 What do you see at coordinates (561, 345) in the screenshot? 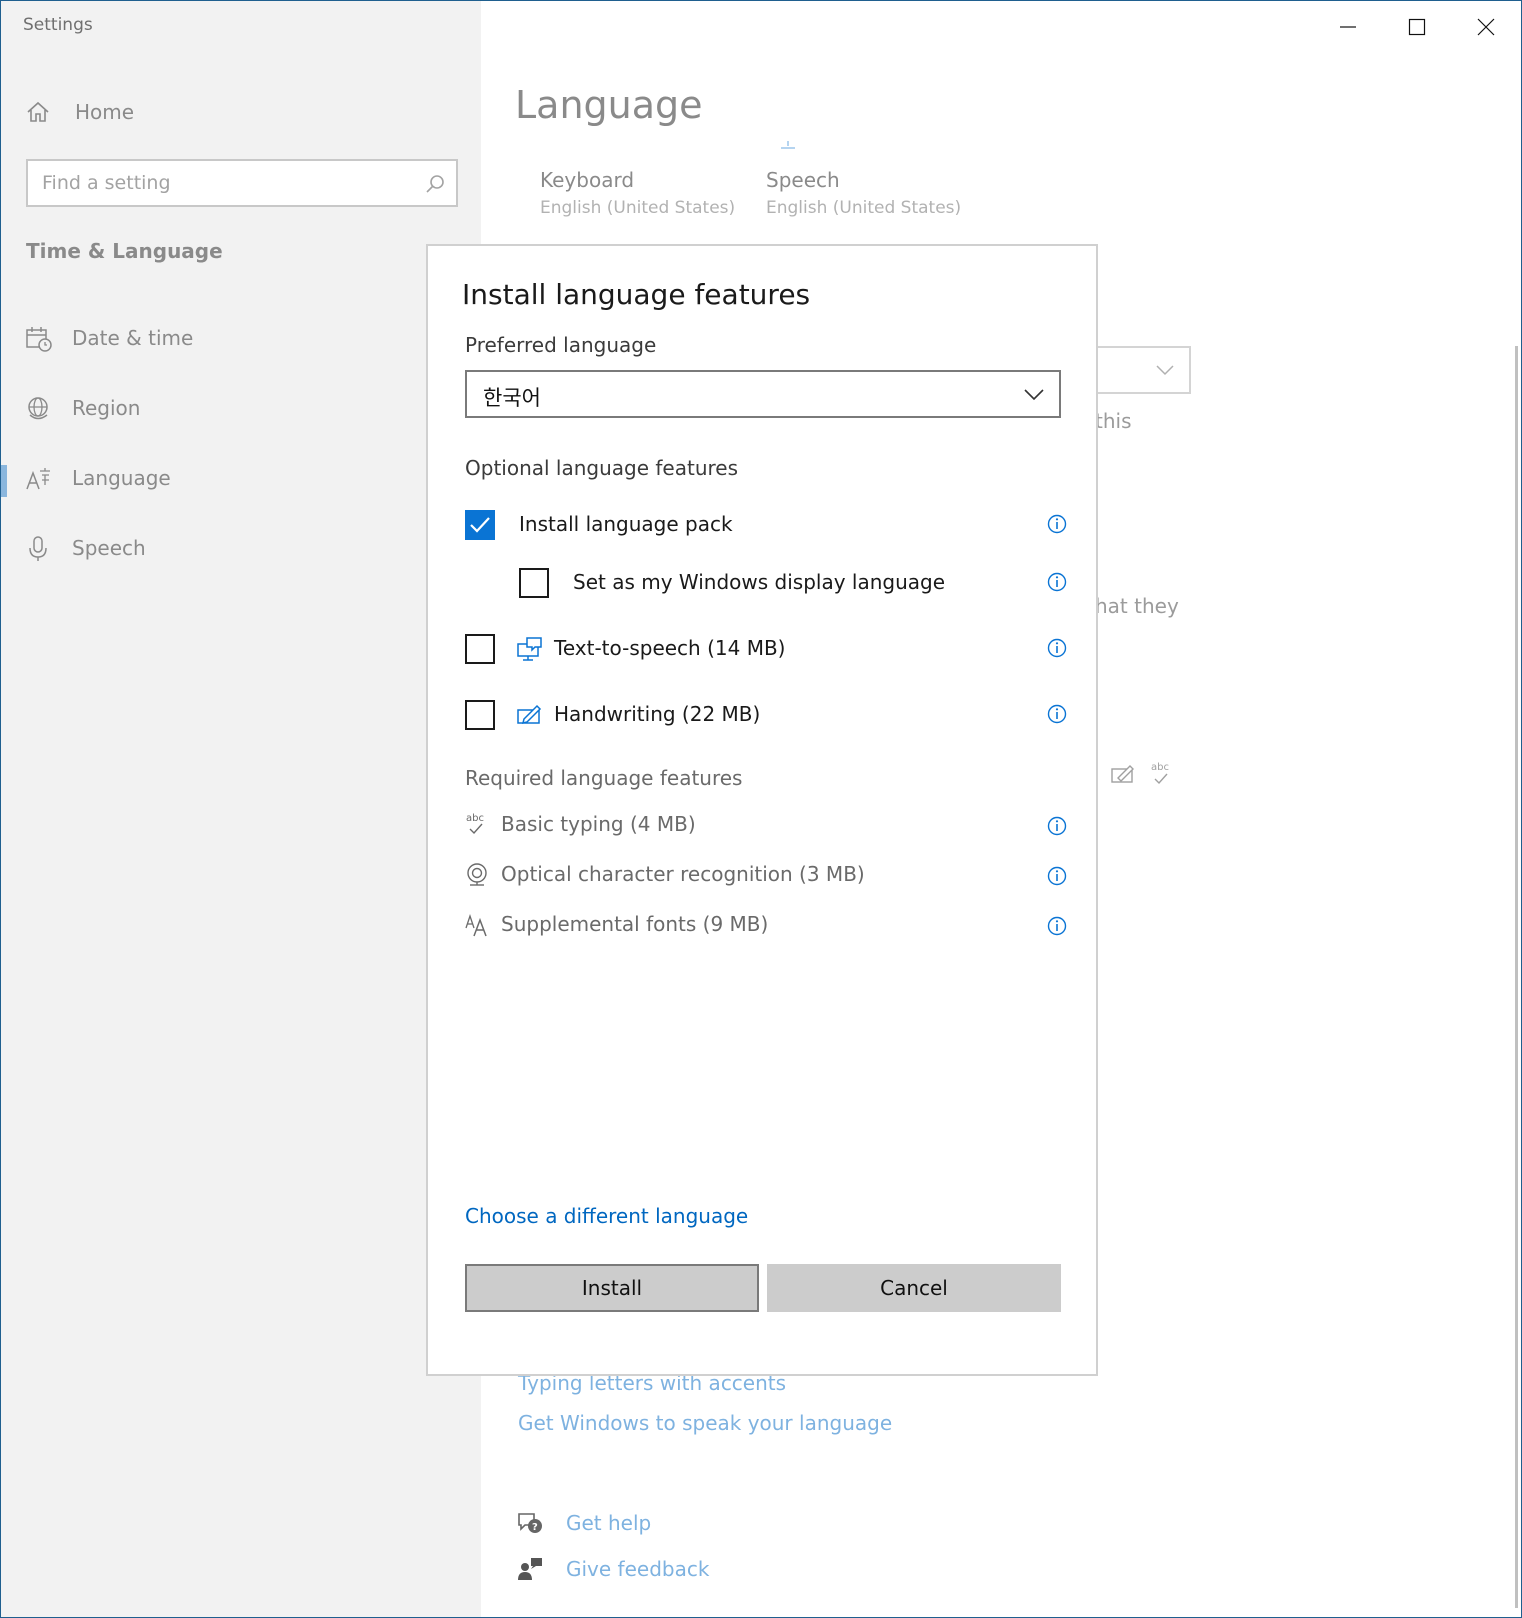
I see `preferred-language-label: Preferred language` at bounding box center [561, 345].